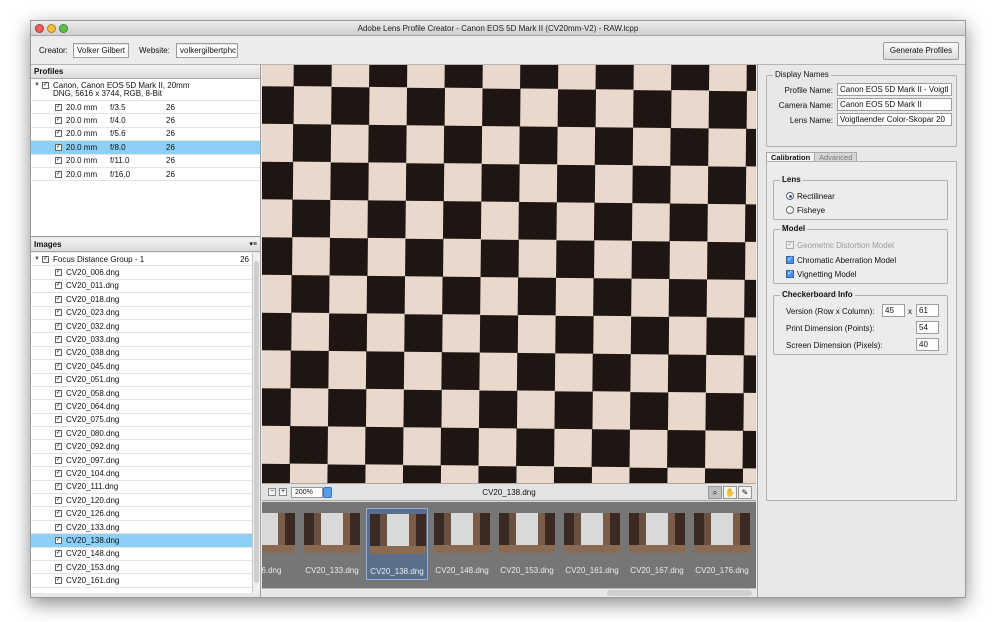 The height and width of the screenshot is (622, 1000). Describe the element at coordinates (145, 161) in the screenshot. I see `profile-row: ✓ 20.0 mm f/11.0 26` at that location.